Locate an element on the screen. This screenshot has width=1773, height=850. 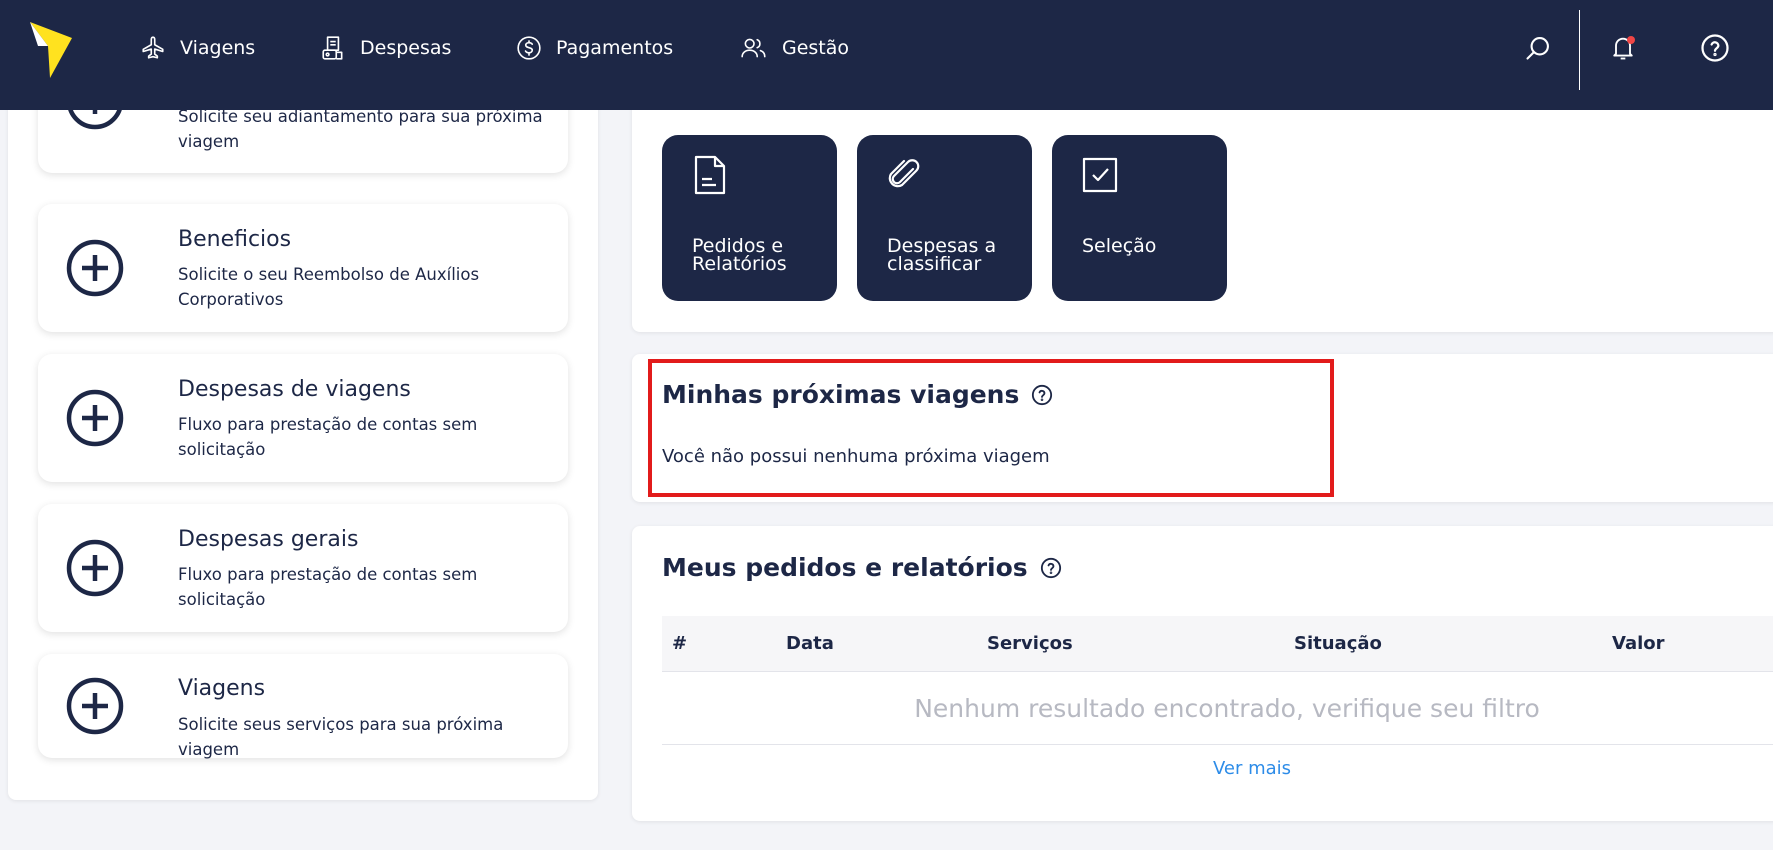
tile-pedidos-relatorios: Pedidos e Relatórios is located at coordinates (749, 218).